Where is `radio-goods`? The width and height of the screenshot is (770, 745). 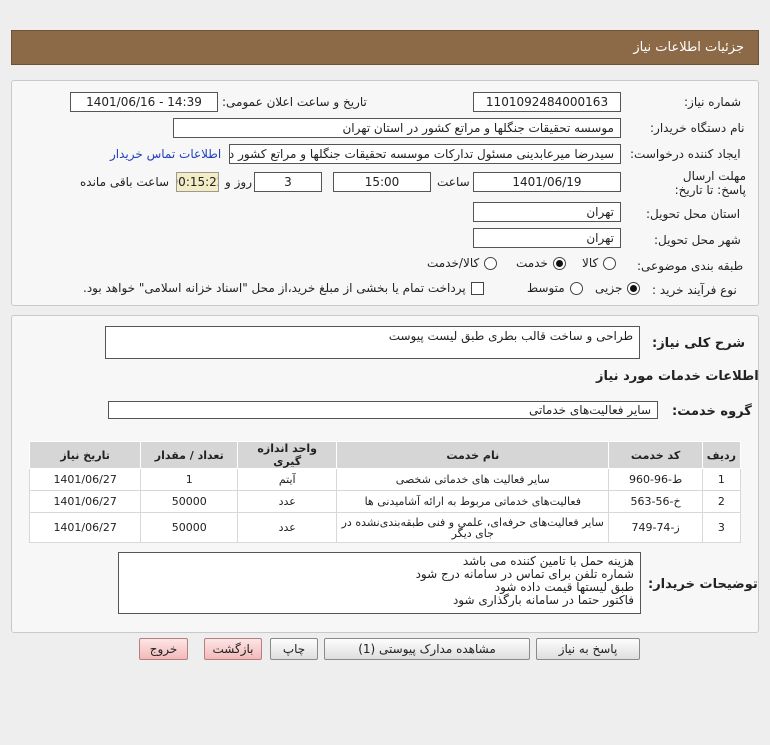 radio-goods is located at coordinates (610, 263).